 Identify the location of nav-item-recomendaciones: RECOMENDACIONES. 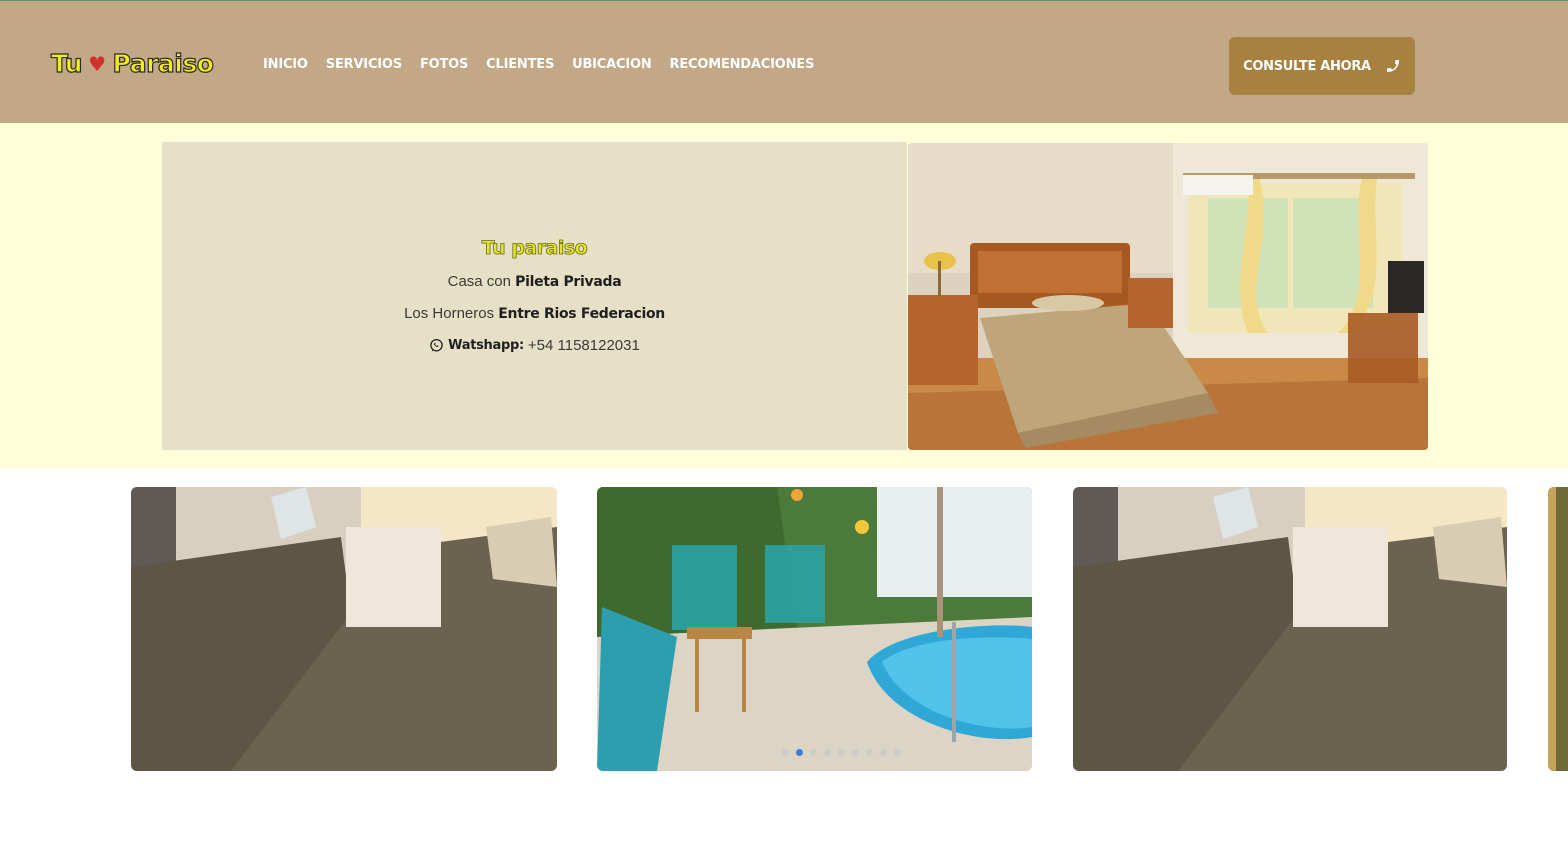
(742, 64).